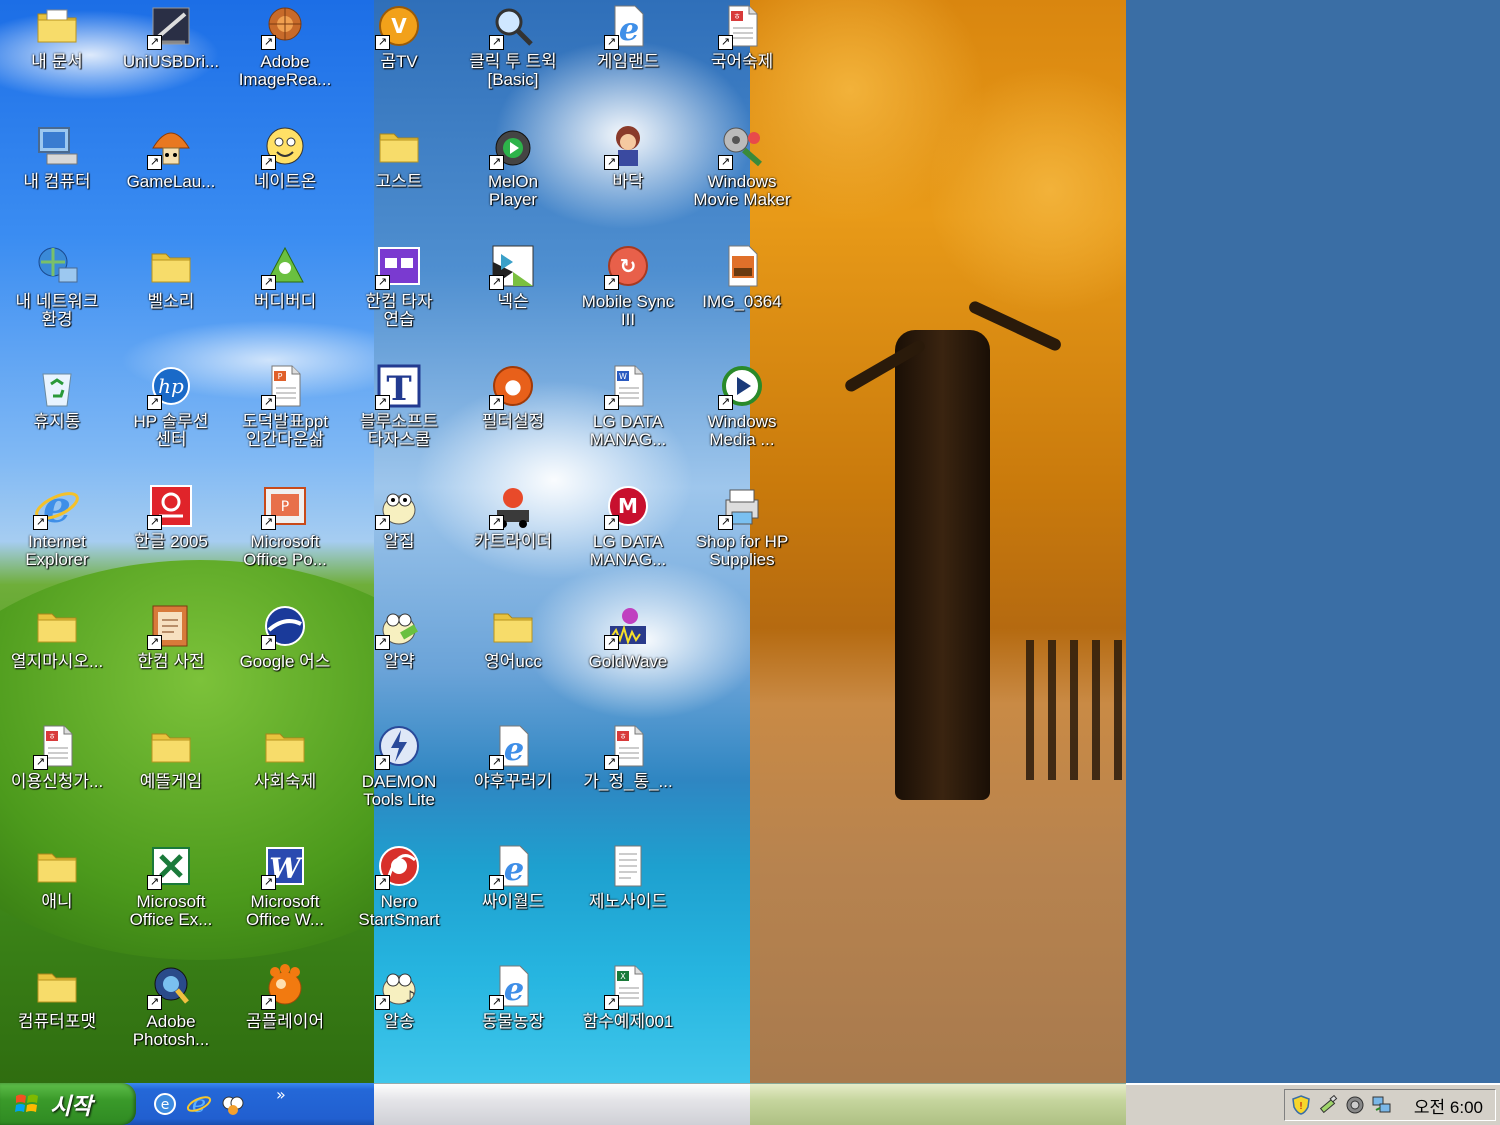 The height and width of the screenshot is (1125, 1500). Describe the element at coordinates (513, 175) in the screenshot. I see `desktop-icon: ↗ MelOn Player` at that location.